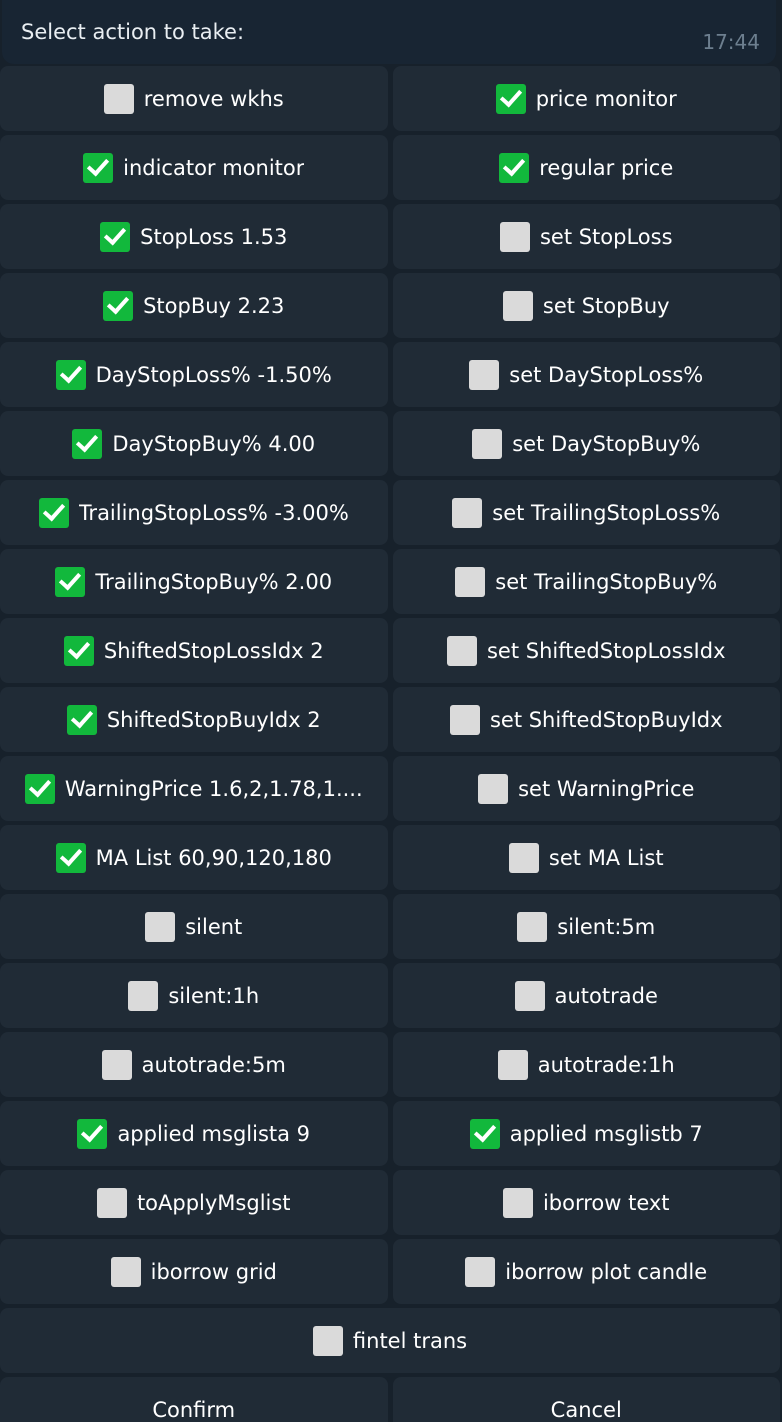 The image size is (782, 1422). I want to click on indicator-monitor-button: indicator monitor, so click(194, 167).